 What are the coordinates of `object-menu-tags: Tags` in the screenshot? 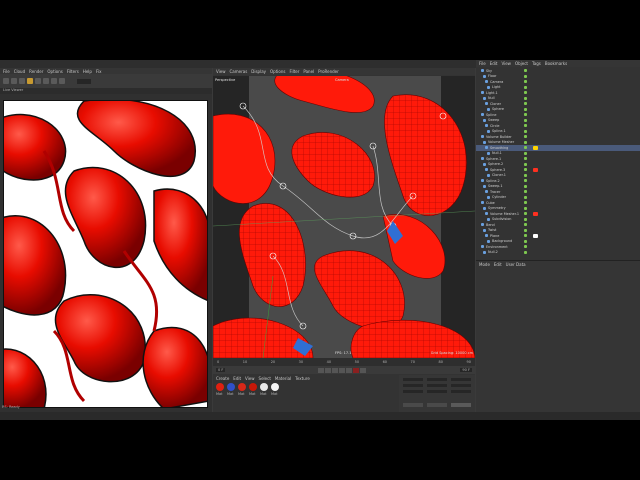 It's located at (536, 63).